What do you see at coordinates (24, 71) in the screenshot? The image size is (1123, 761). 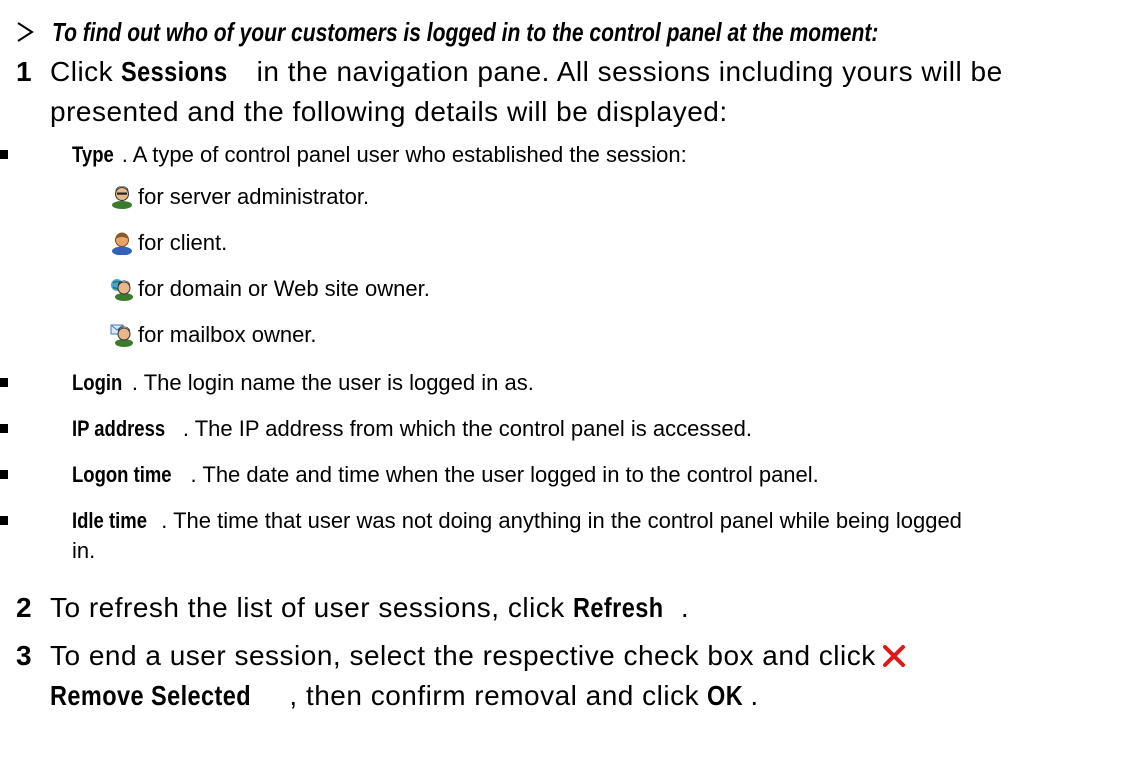 I see `step-number: 1` at bounding box center [24, 71].